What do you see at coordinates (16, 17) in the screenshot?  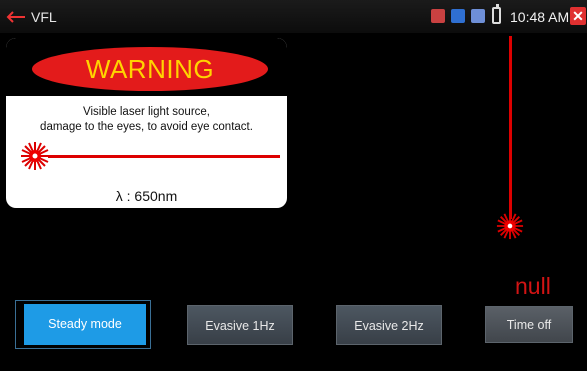 I see `back-arrow-icon` at bounding box center [16, 17].